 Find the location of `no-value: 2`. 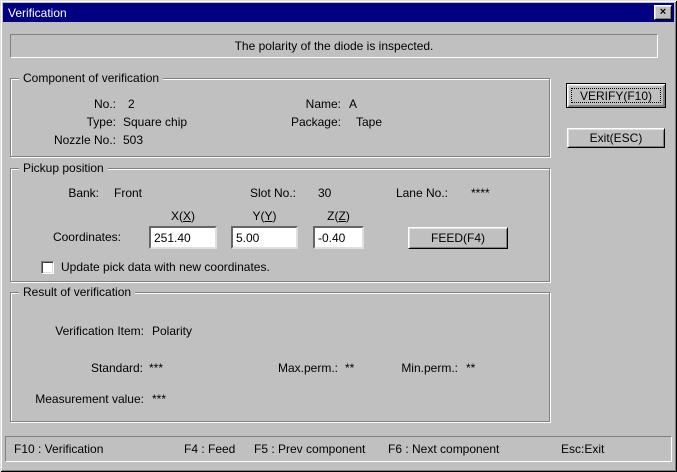

no-value: 2 is located at coordinates (131, 104).